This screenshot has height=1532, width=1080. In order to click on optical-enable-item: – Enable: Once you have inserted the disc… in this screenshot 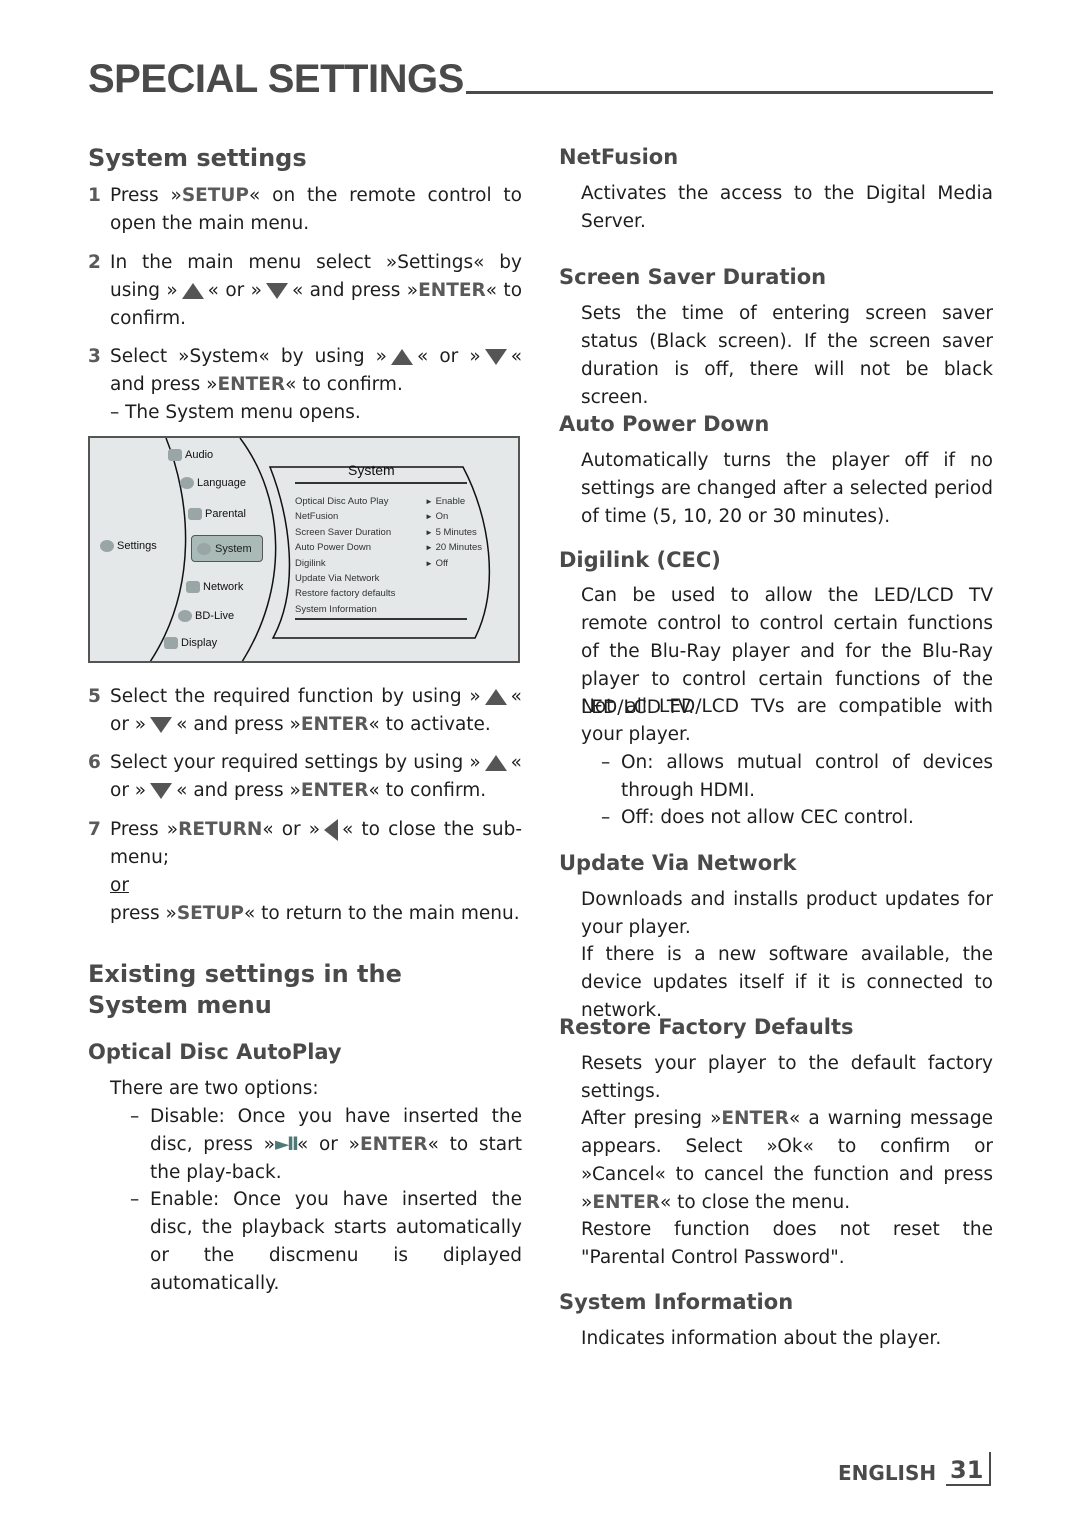, I will do `click(326, 1241)`.